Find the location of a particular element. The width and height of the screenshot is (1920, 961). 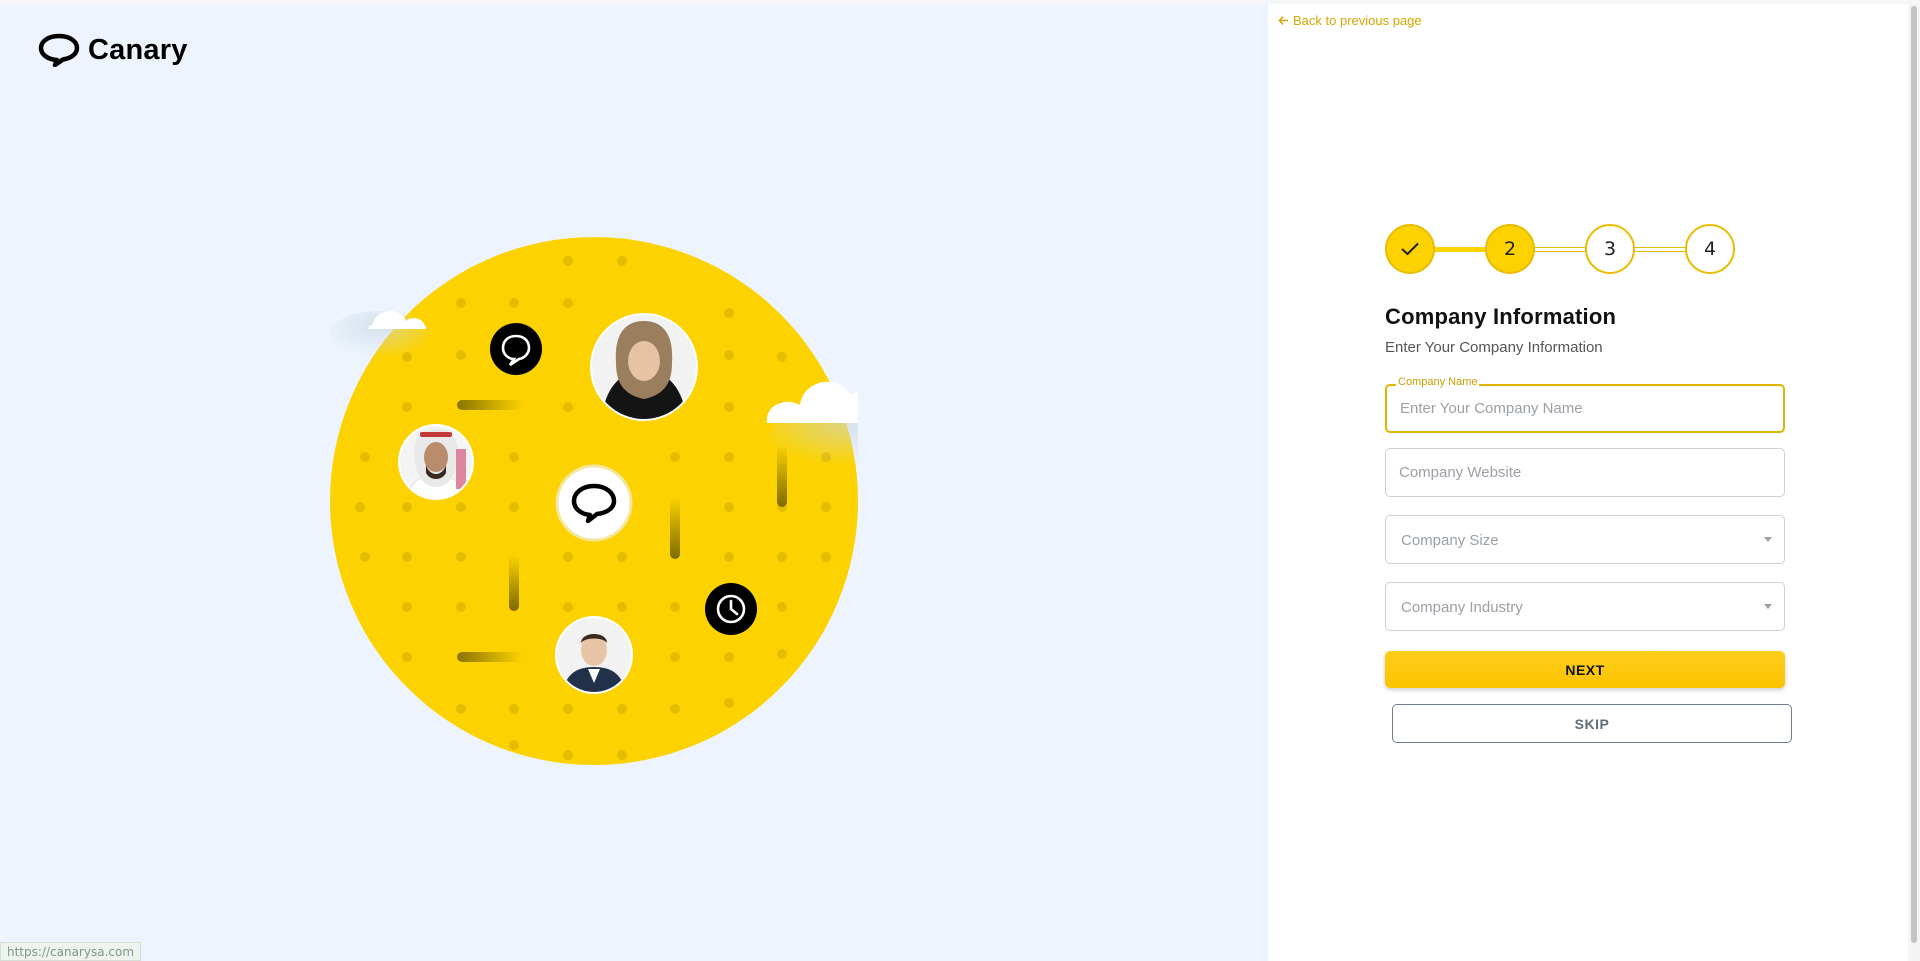

skip-button: SKIP is located at coordinates (1592, 723).